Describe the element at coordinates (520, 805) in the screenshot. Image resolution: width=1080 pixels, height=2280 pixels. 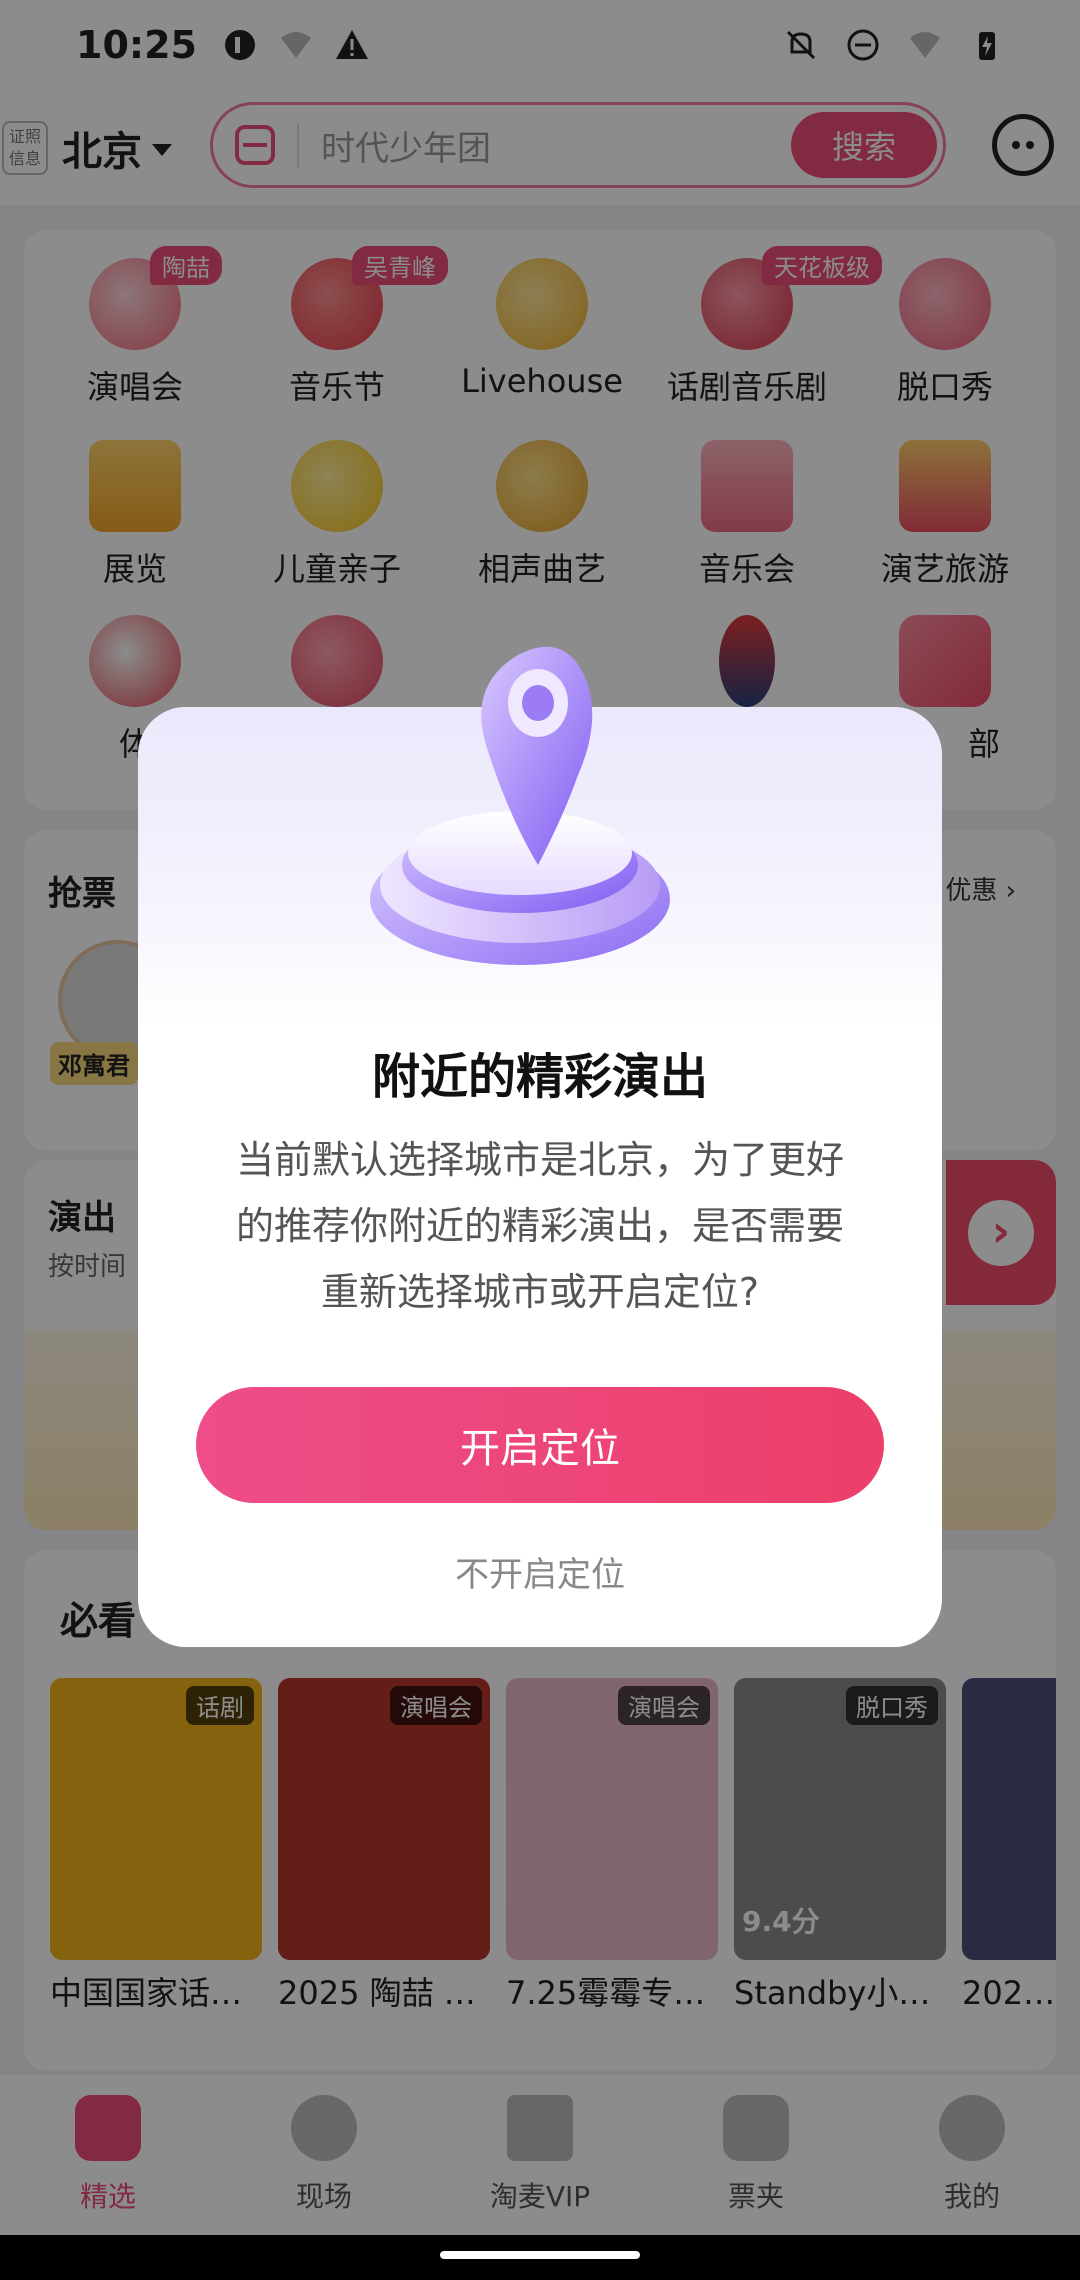
I see `location-pin-icon` at that location.